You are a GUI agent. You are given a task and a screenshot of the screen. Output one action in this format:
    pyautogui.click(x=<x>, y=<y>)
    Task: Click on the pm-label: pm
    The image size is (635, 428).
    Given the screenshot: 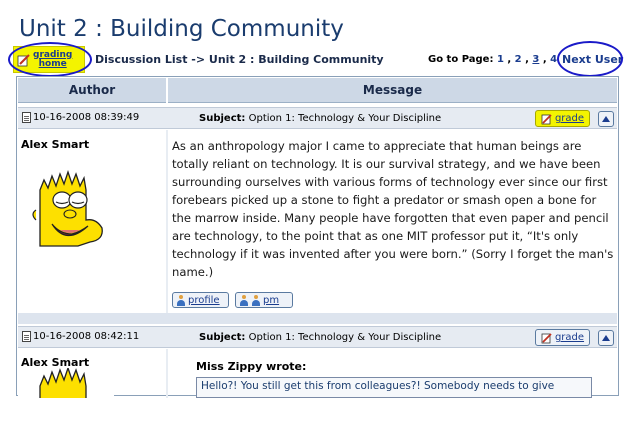 What is the action you would take?
    pyautogui.click(x=271, y=300)
    